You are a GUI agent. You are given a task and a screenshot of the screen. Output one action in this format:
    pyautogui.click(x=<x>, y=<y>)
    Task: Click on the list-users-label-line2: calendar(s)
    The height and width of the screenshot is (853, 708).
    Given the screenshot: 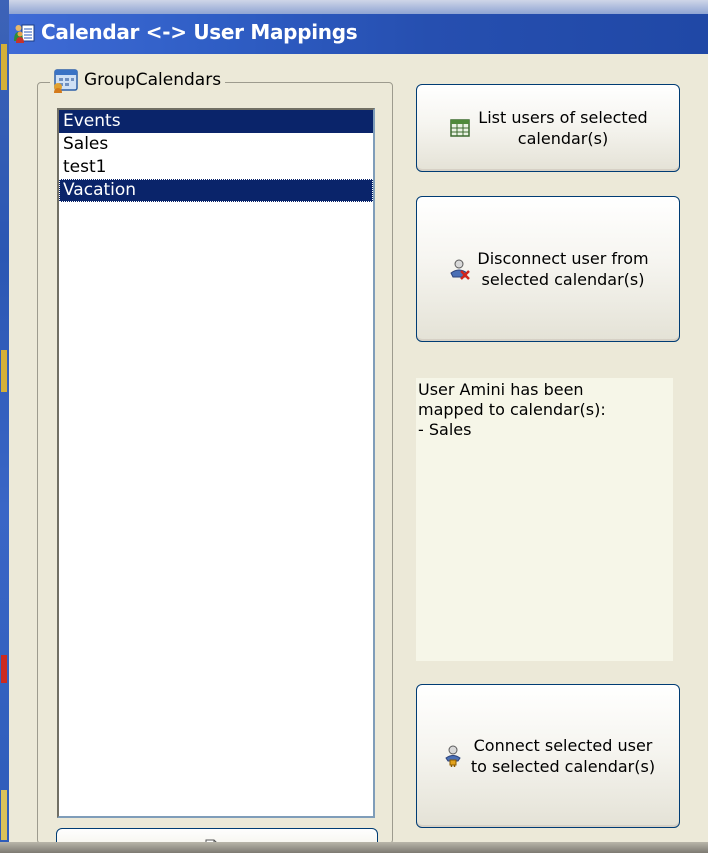 What is the action you would take?
    pyautogui.click(x=563, y=138)
    